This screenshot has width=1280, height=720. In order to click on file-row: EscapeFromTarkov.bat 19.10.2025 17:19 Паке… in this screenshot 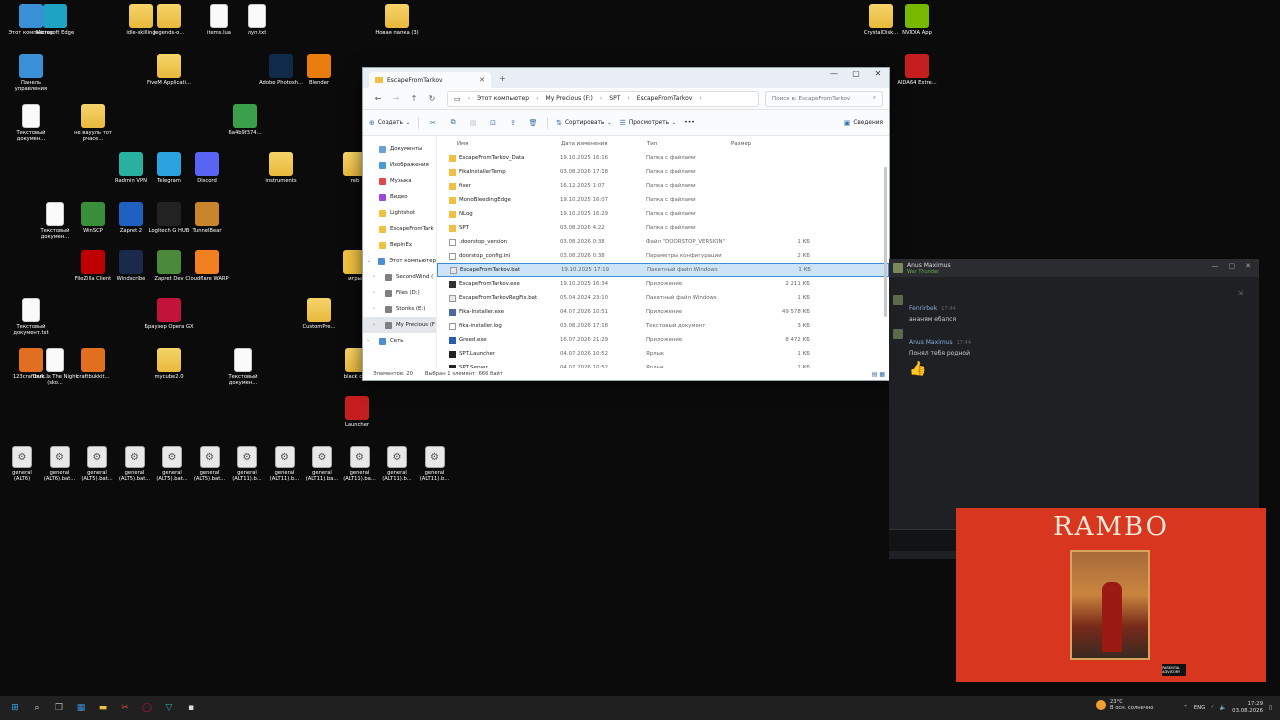, I will do `click(663, 270)`.